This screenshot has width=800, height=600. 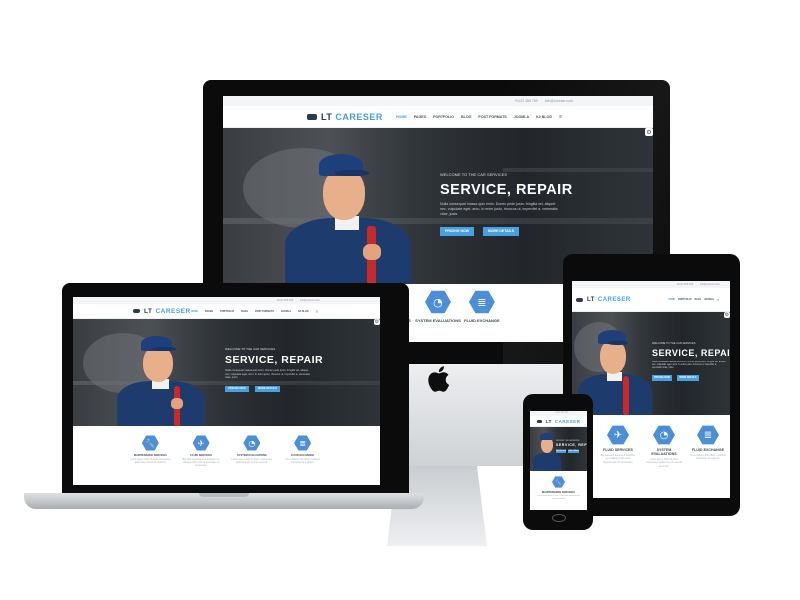 What do you see at coordinates (420, 117) in the screenshot?
I see `nav-pages: PAGES` at bounding box center [420, 117].